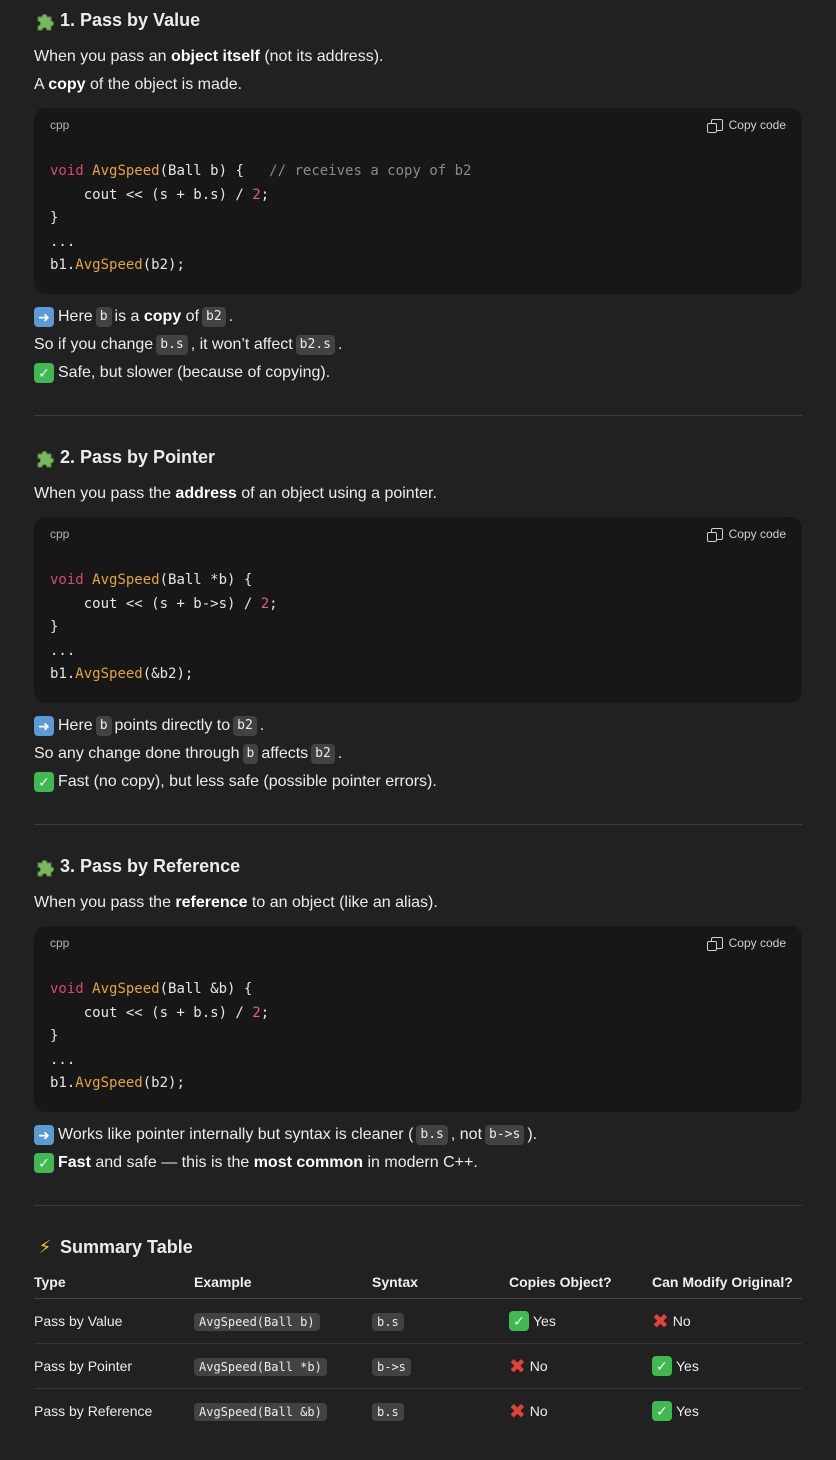  What do you see at coordinates (117, 20) in the screenshot?
I see `section-heading-pass-by-value: 1. Pass by Value` at bounding box center [117, 20].